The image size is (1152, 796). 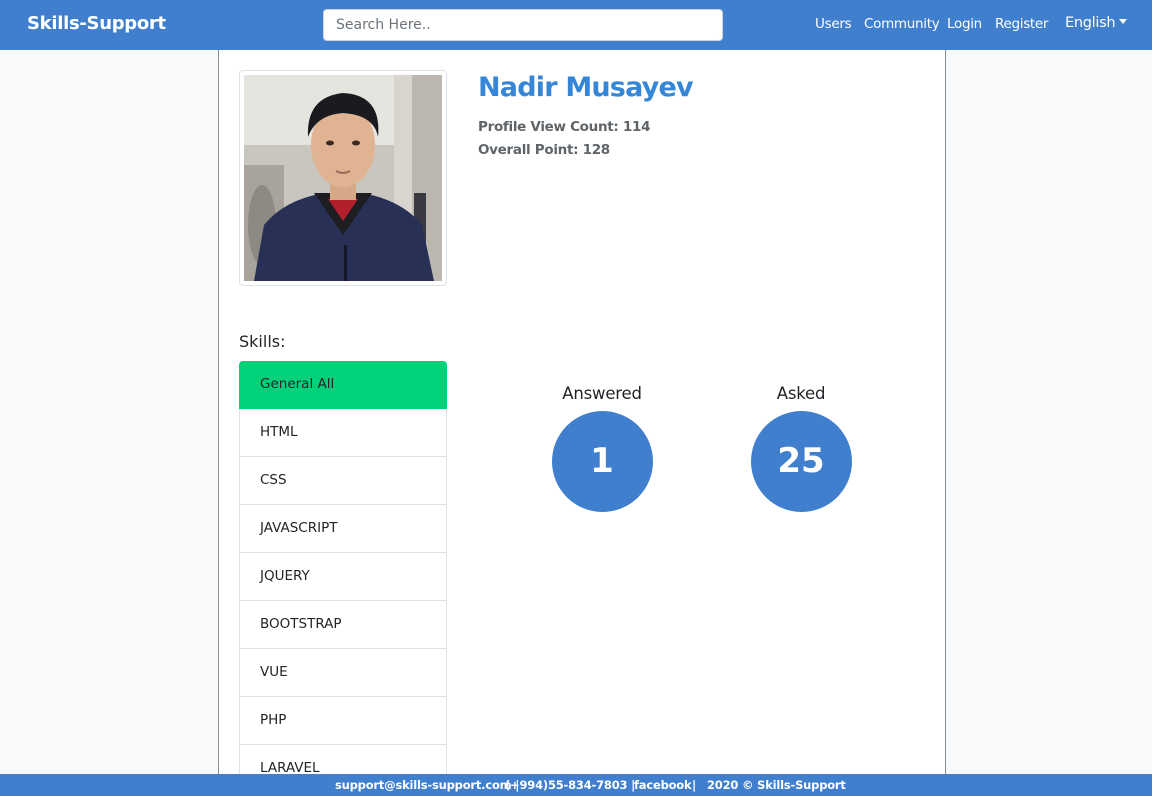 I want to click on asked-count: 25, so click(x=801, y=461).